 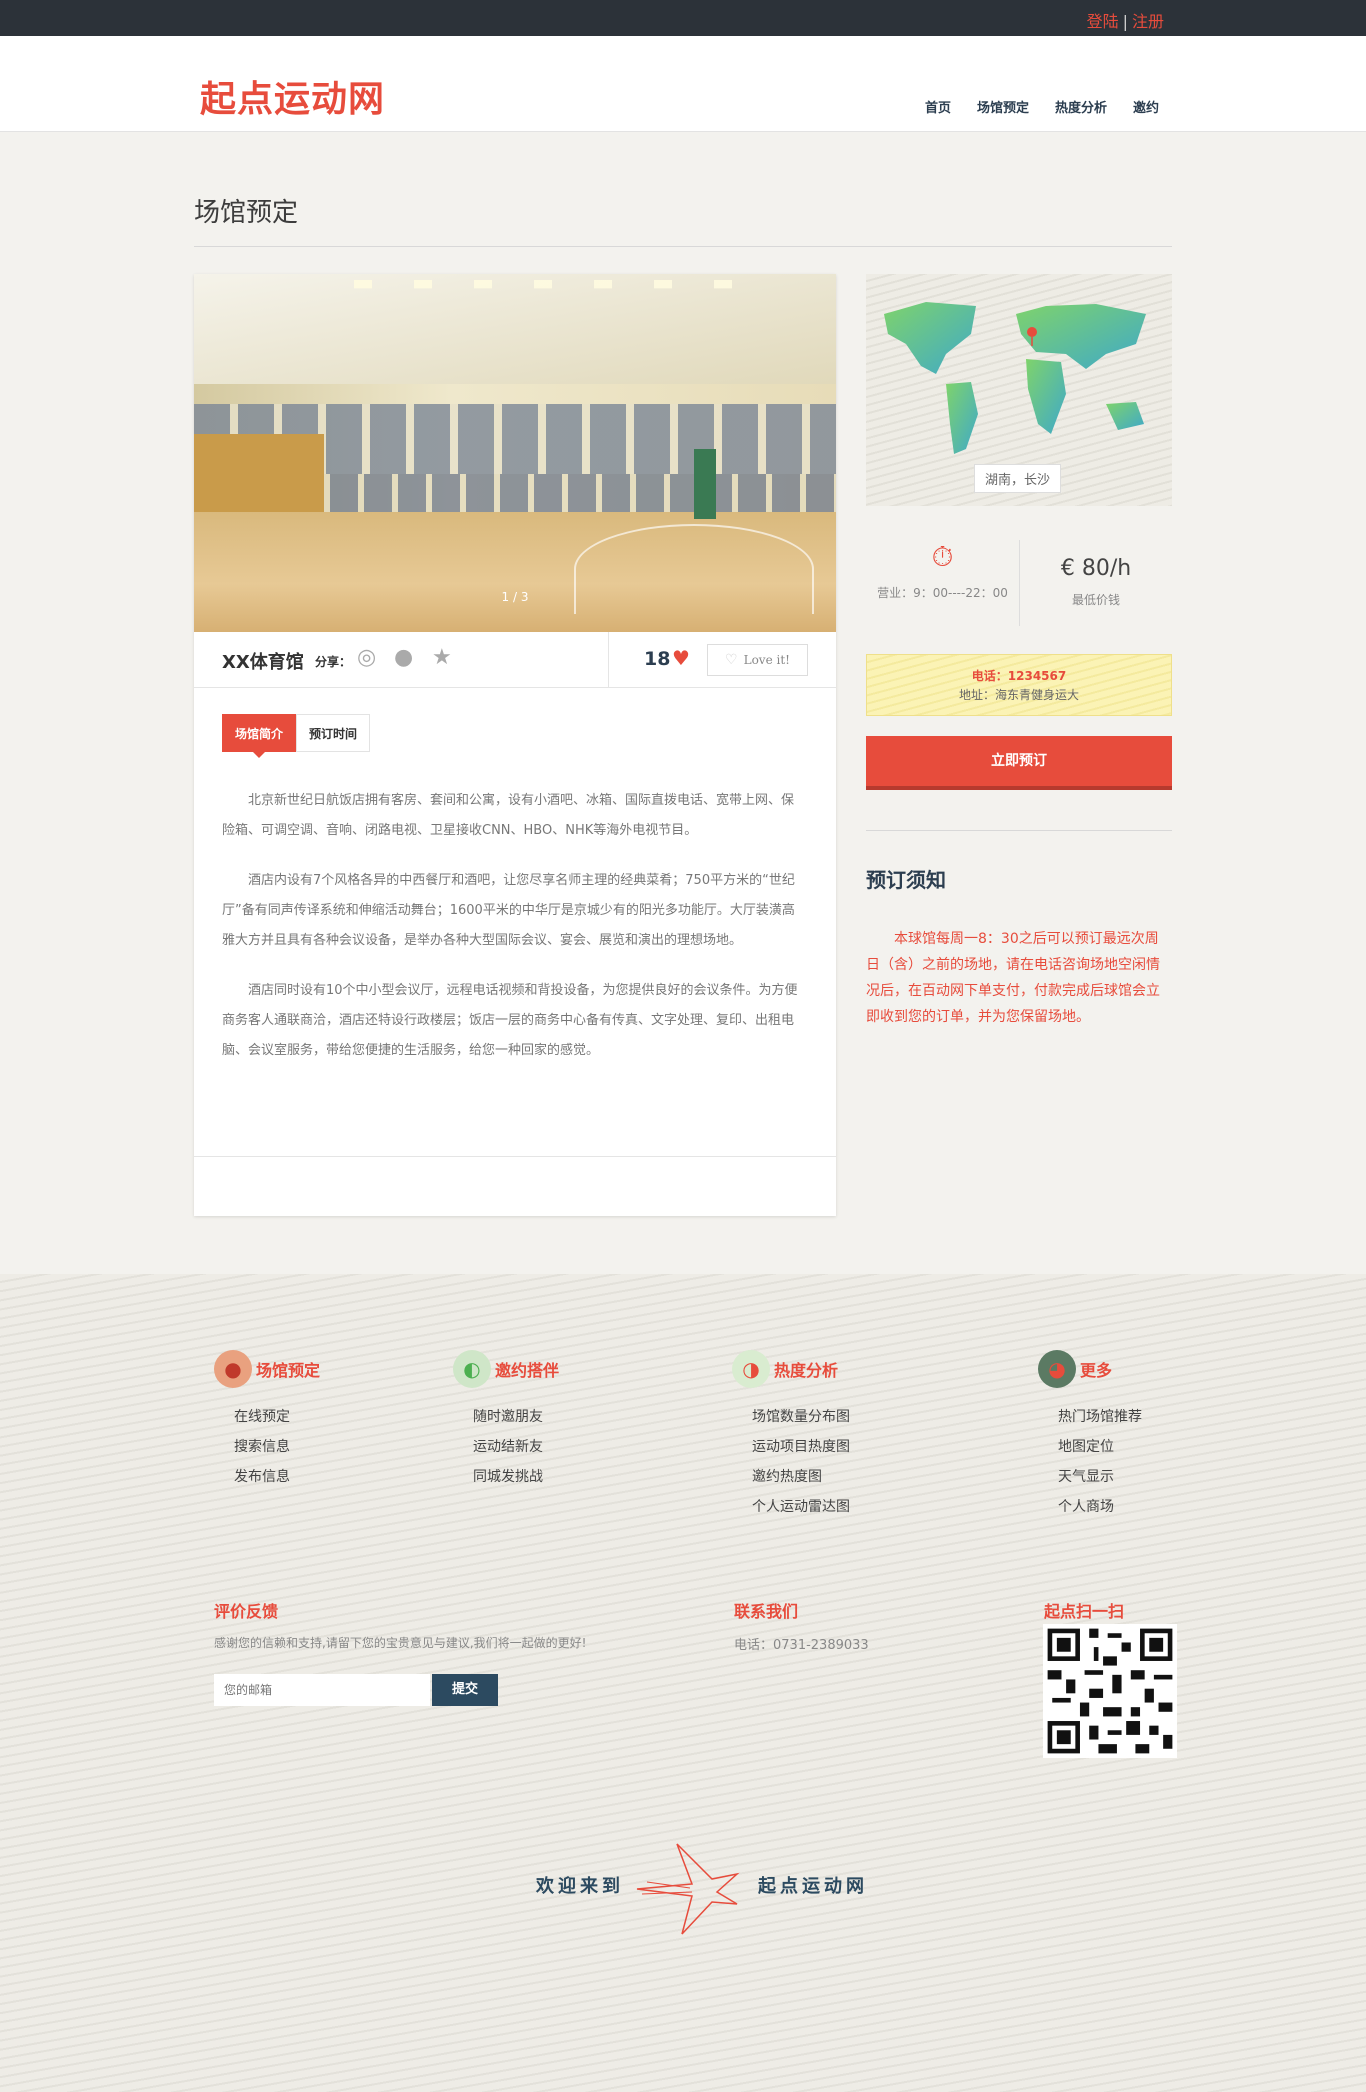 What do you see at coordinates (233, 1369) in the screenshot?
I see `basketball-icon: ●` at bounding box center [233, 1369].